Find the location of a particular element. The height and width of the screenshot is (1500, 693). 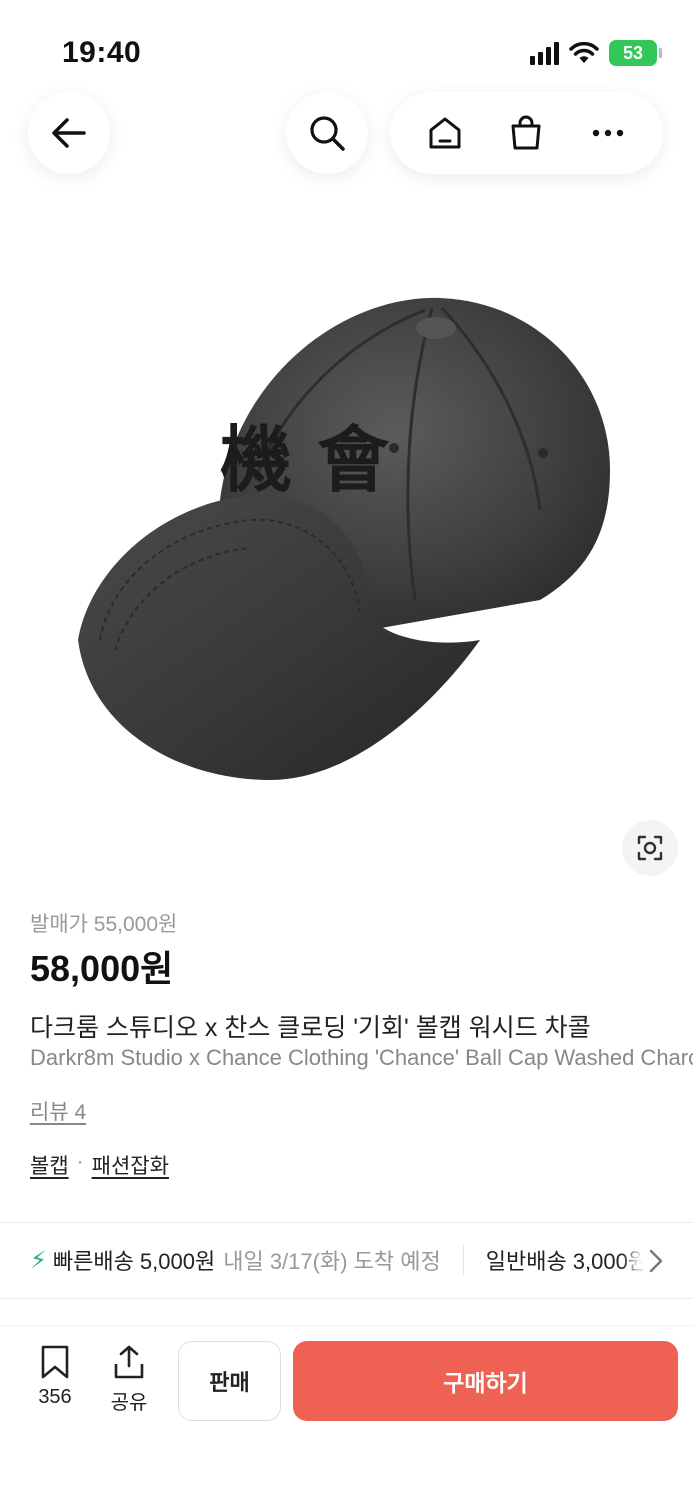

back-button is located at coordinates (69, 133).